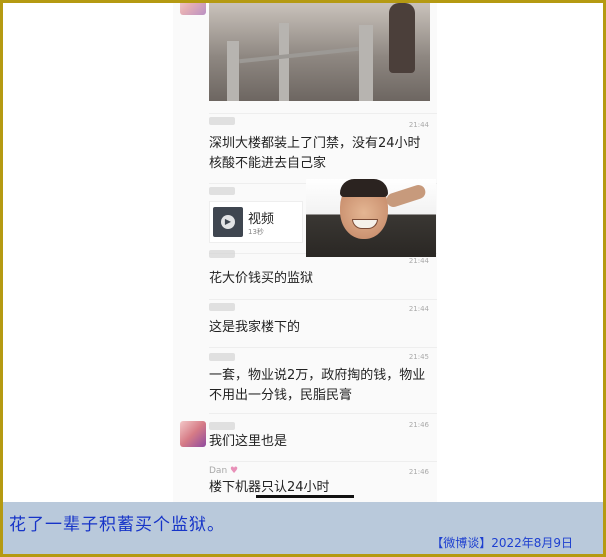  I want to click on video-message: ▶ 视频 13秒, so click(256, 222).